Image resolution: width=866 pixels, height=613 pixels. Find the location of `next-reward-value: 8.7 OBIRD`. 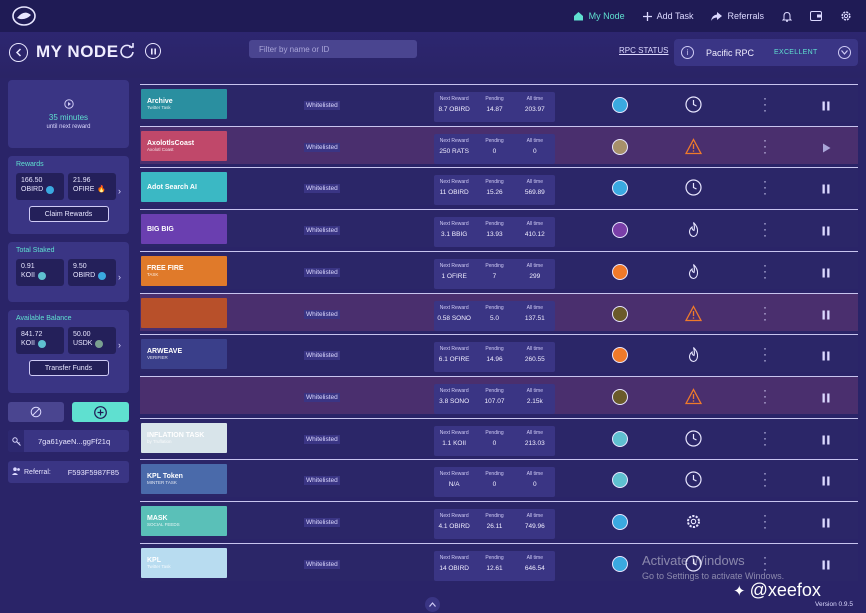

next-reward-value: 8.7 OBIRD is located at coordinates (454, 109).